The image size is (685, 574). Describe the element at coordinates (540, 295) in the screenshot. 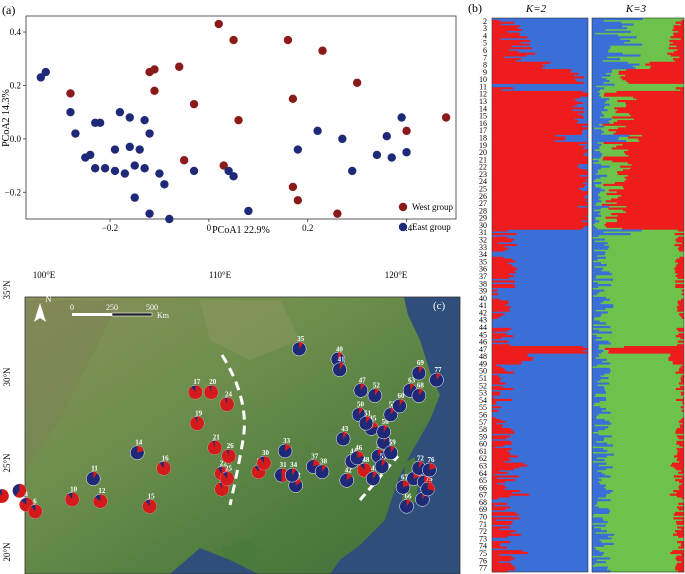

I see `k2-structure-bars` at that location.